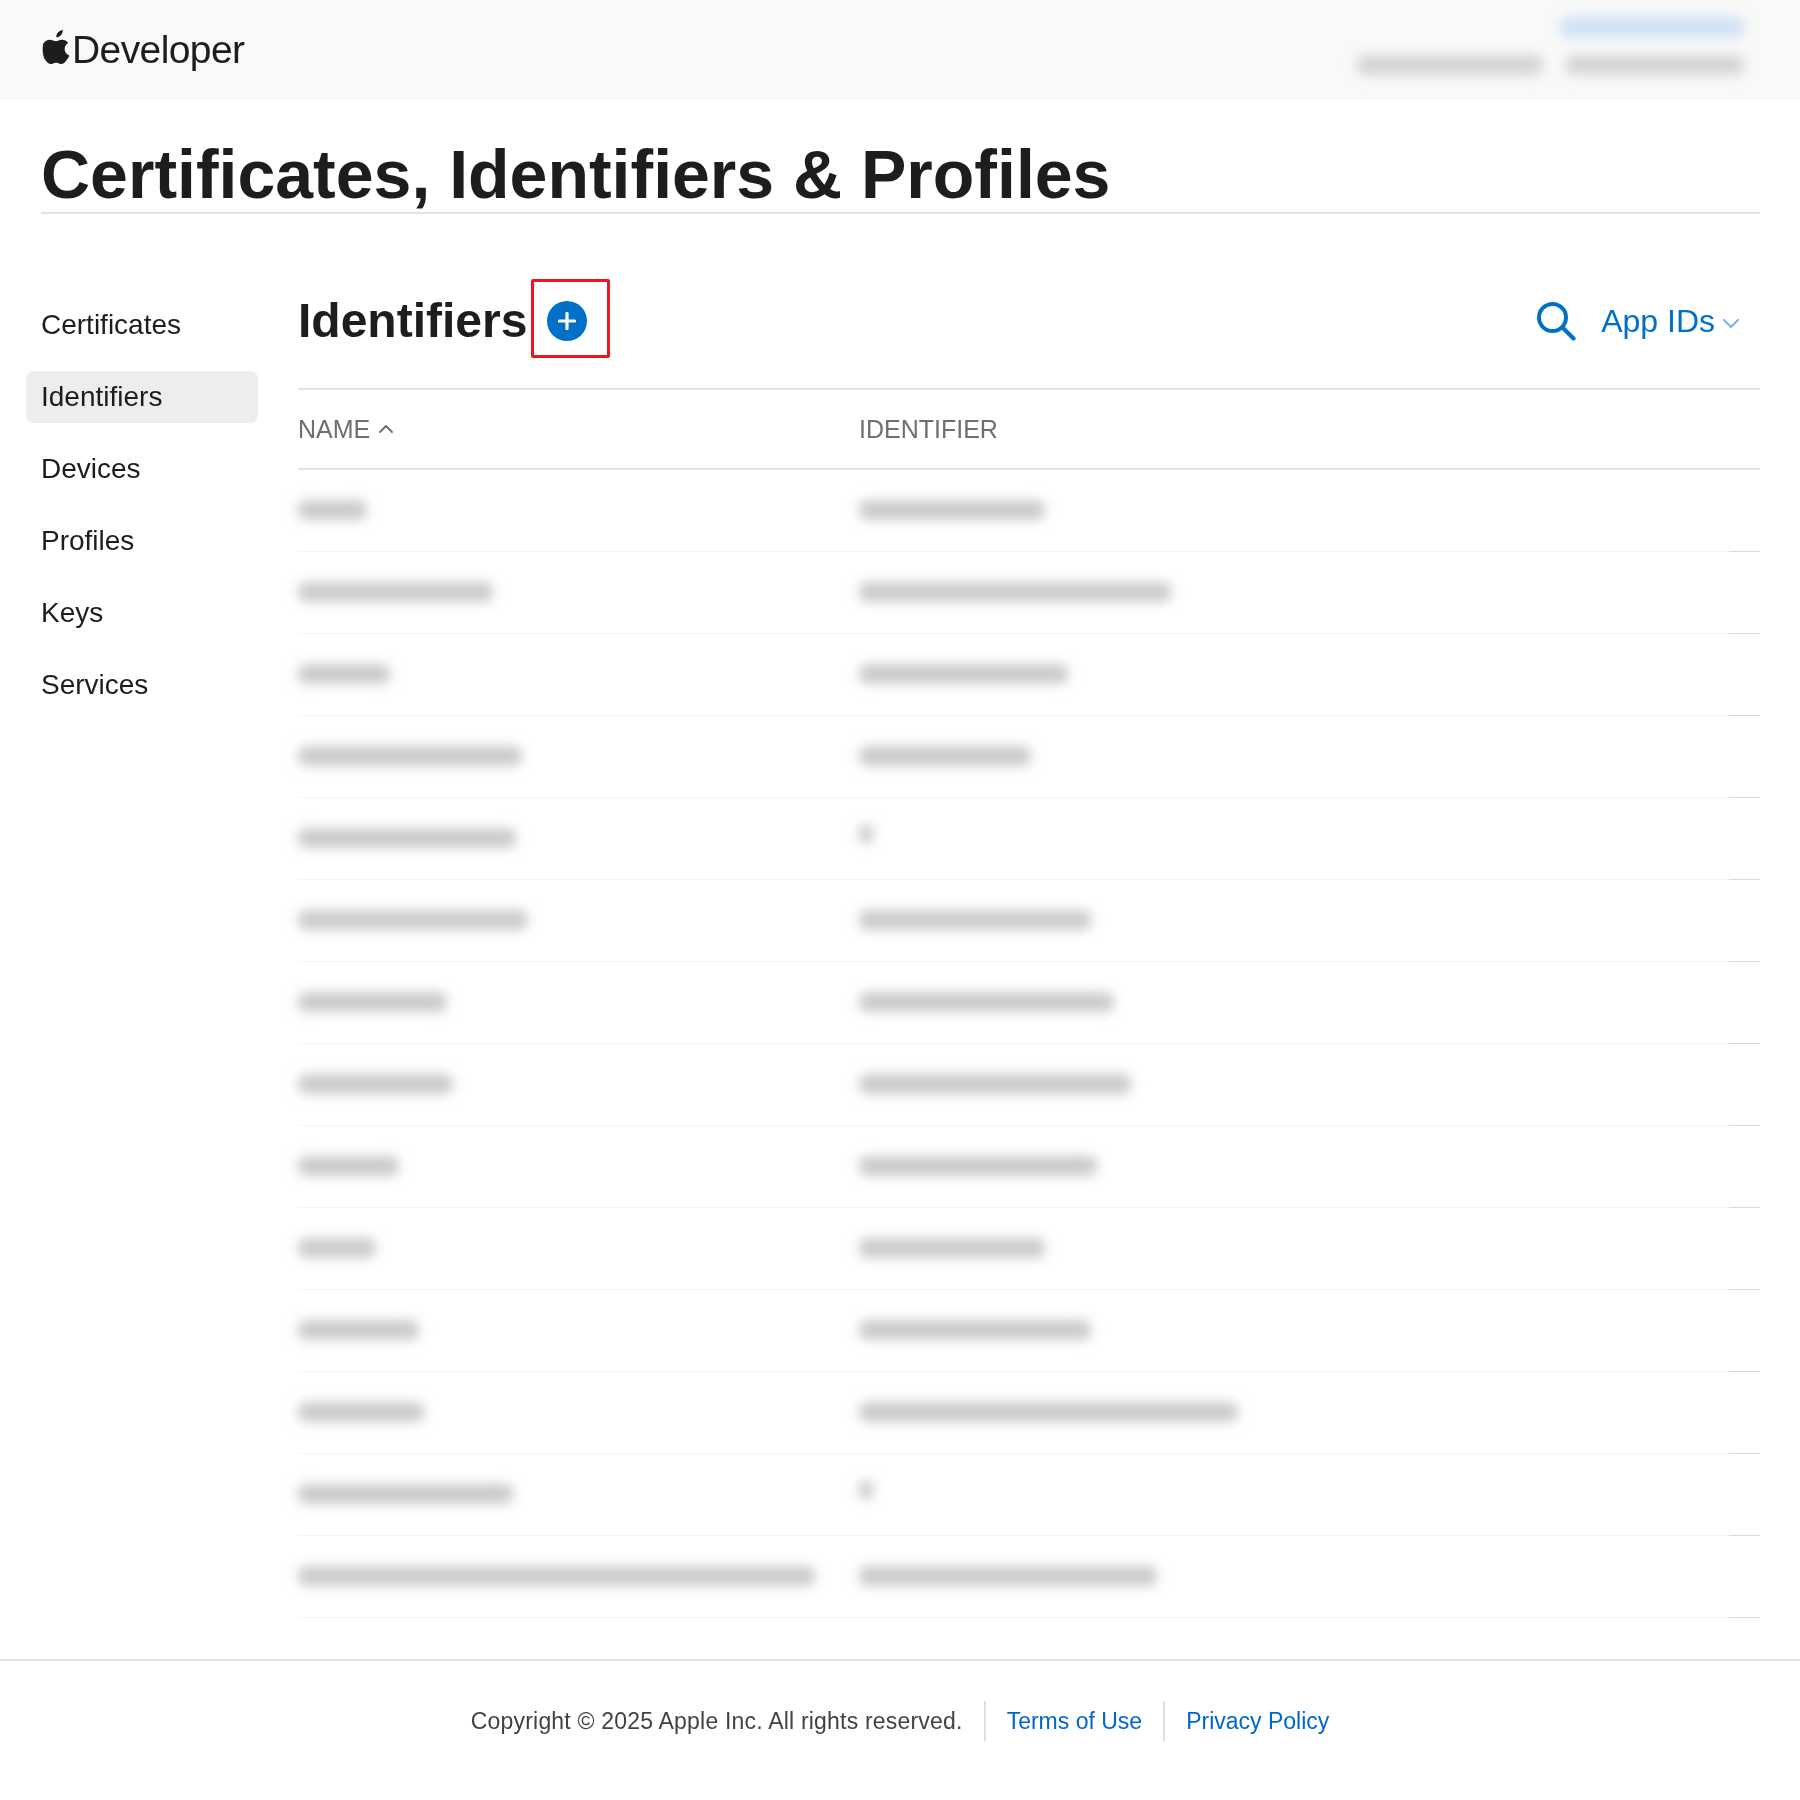 The height and width of the screenshot is (1800, 1800). I want to click on sidebar-item: Keys, so click(142, 612).